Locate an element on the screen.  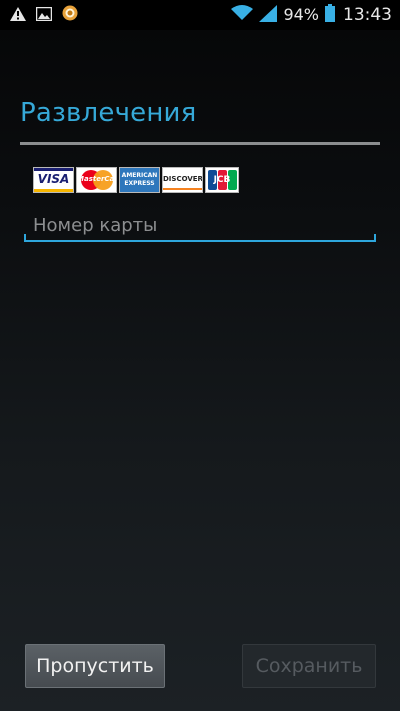
clock: 13:43 is located at coordinates (367, 15).